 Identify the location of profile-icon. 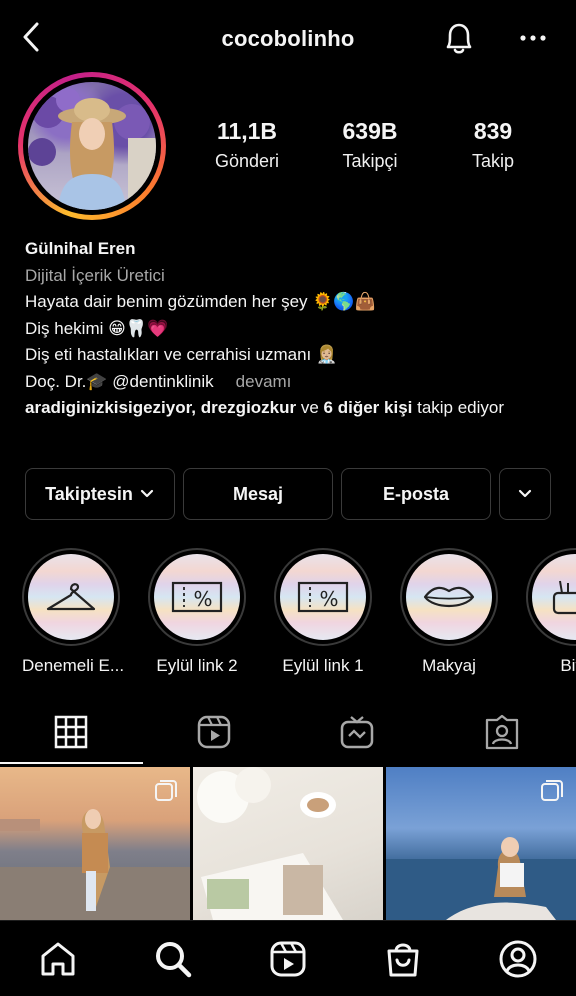
(518, 959).